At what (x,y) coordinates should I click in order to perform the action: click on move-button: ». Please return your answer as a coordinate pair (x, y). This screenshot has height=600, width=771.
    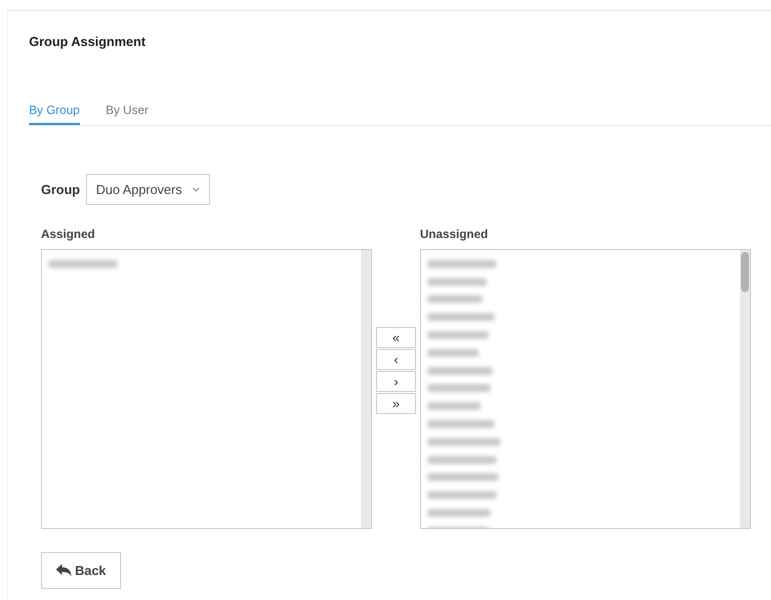
    Looking at the image, I should click on (396, 403).